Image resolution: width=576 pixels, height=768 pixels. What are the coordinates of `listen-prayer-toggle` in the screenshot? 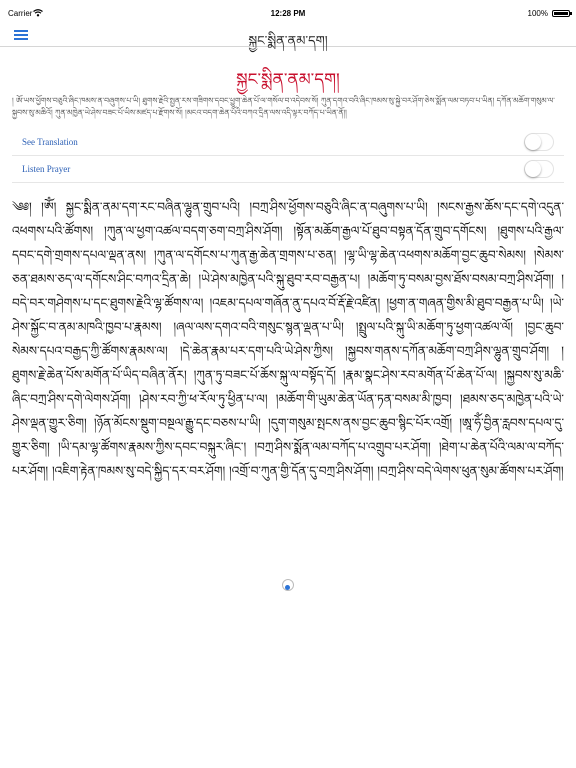 It's located at (539, 169).